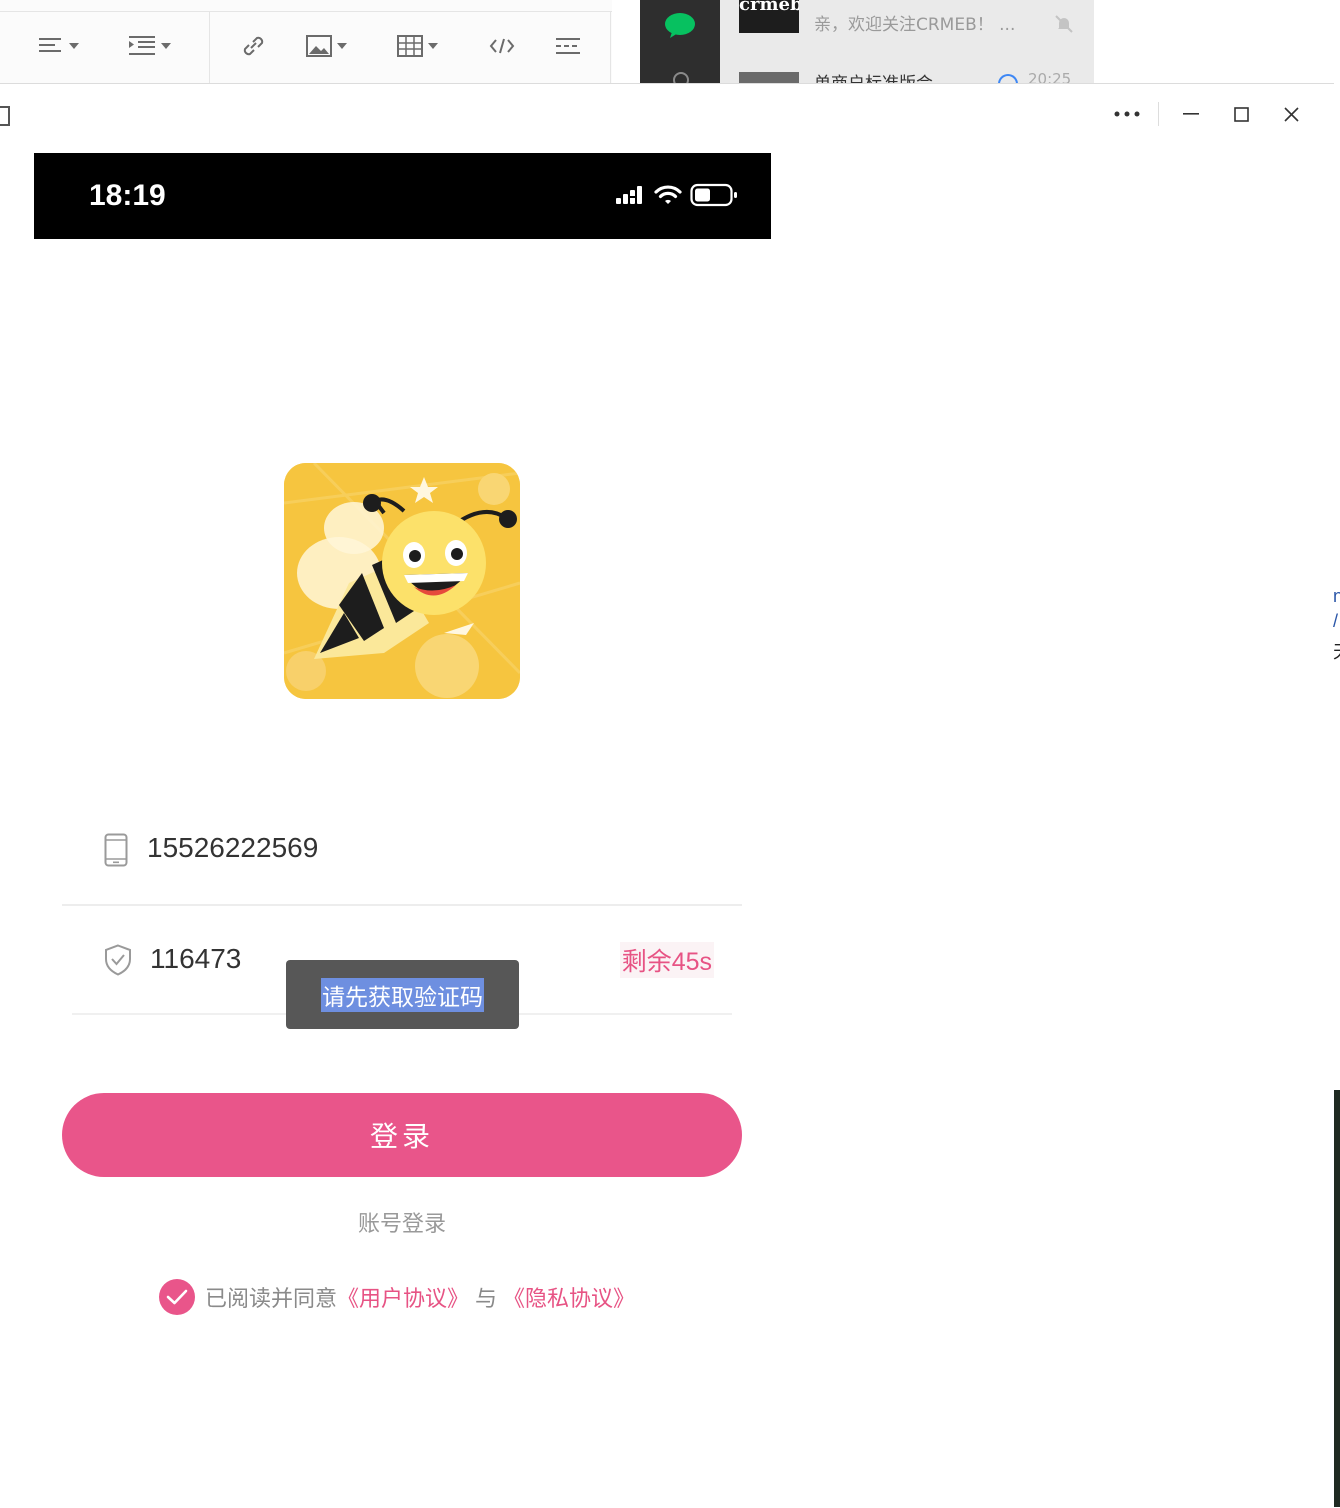 Image resolution: width=1340 pixels, height=1508 pixels. What do you see at coordinates (629, 195) in the screenshot?
I see `cellular-signal-icon` at bounding box center [629, 195].